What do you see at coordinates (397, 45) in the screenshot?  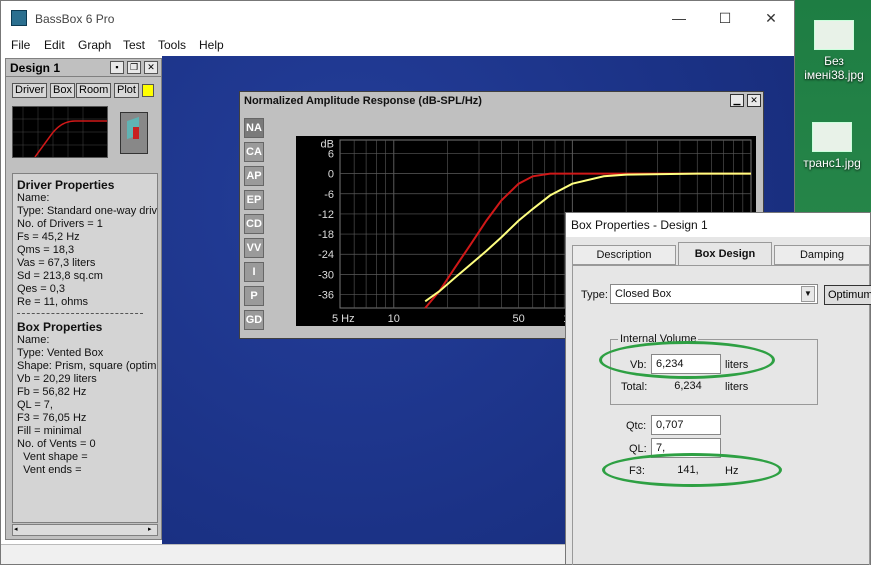 I see `menu-bar: File Edit Graph Test Tools Help` at bounding box center [397, 45].